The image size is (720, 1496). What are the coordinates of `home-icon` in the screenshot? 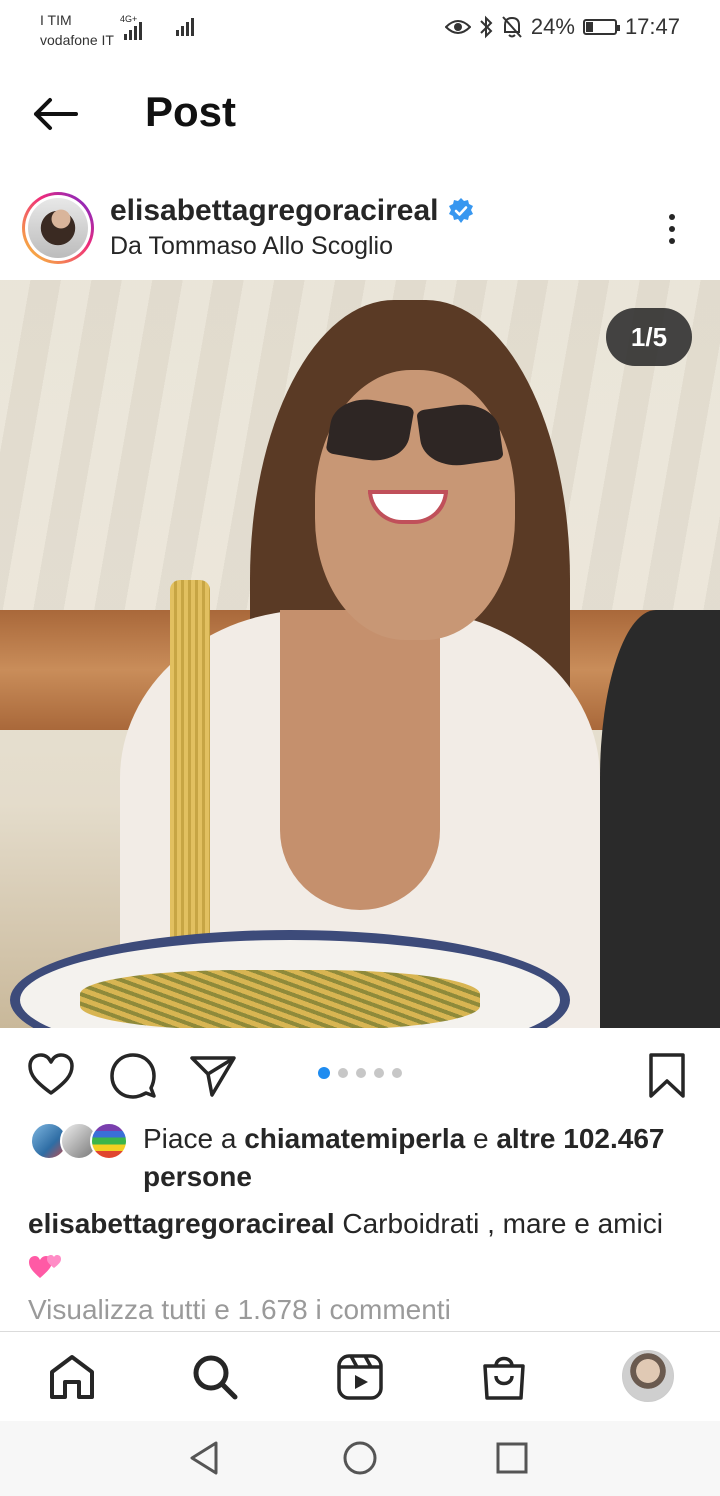 It's located at (72, 1377).